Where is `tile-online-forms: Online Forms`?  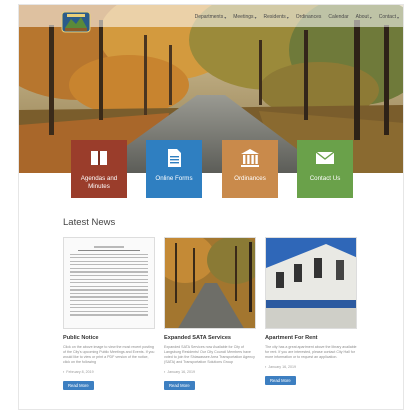 tile-online-forms: Online Forms is located at coordinates (174, 169).